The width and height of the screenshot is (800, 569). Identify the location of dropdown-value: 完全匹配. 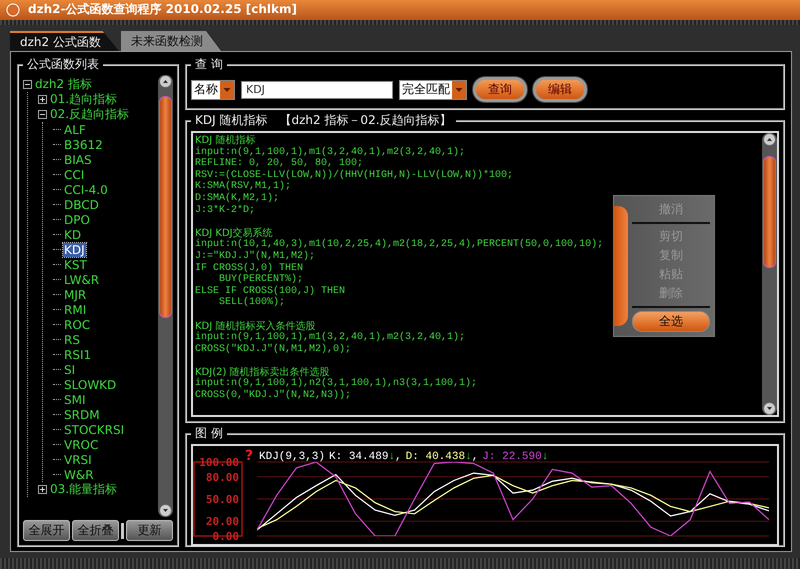
(426, 89).